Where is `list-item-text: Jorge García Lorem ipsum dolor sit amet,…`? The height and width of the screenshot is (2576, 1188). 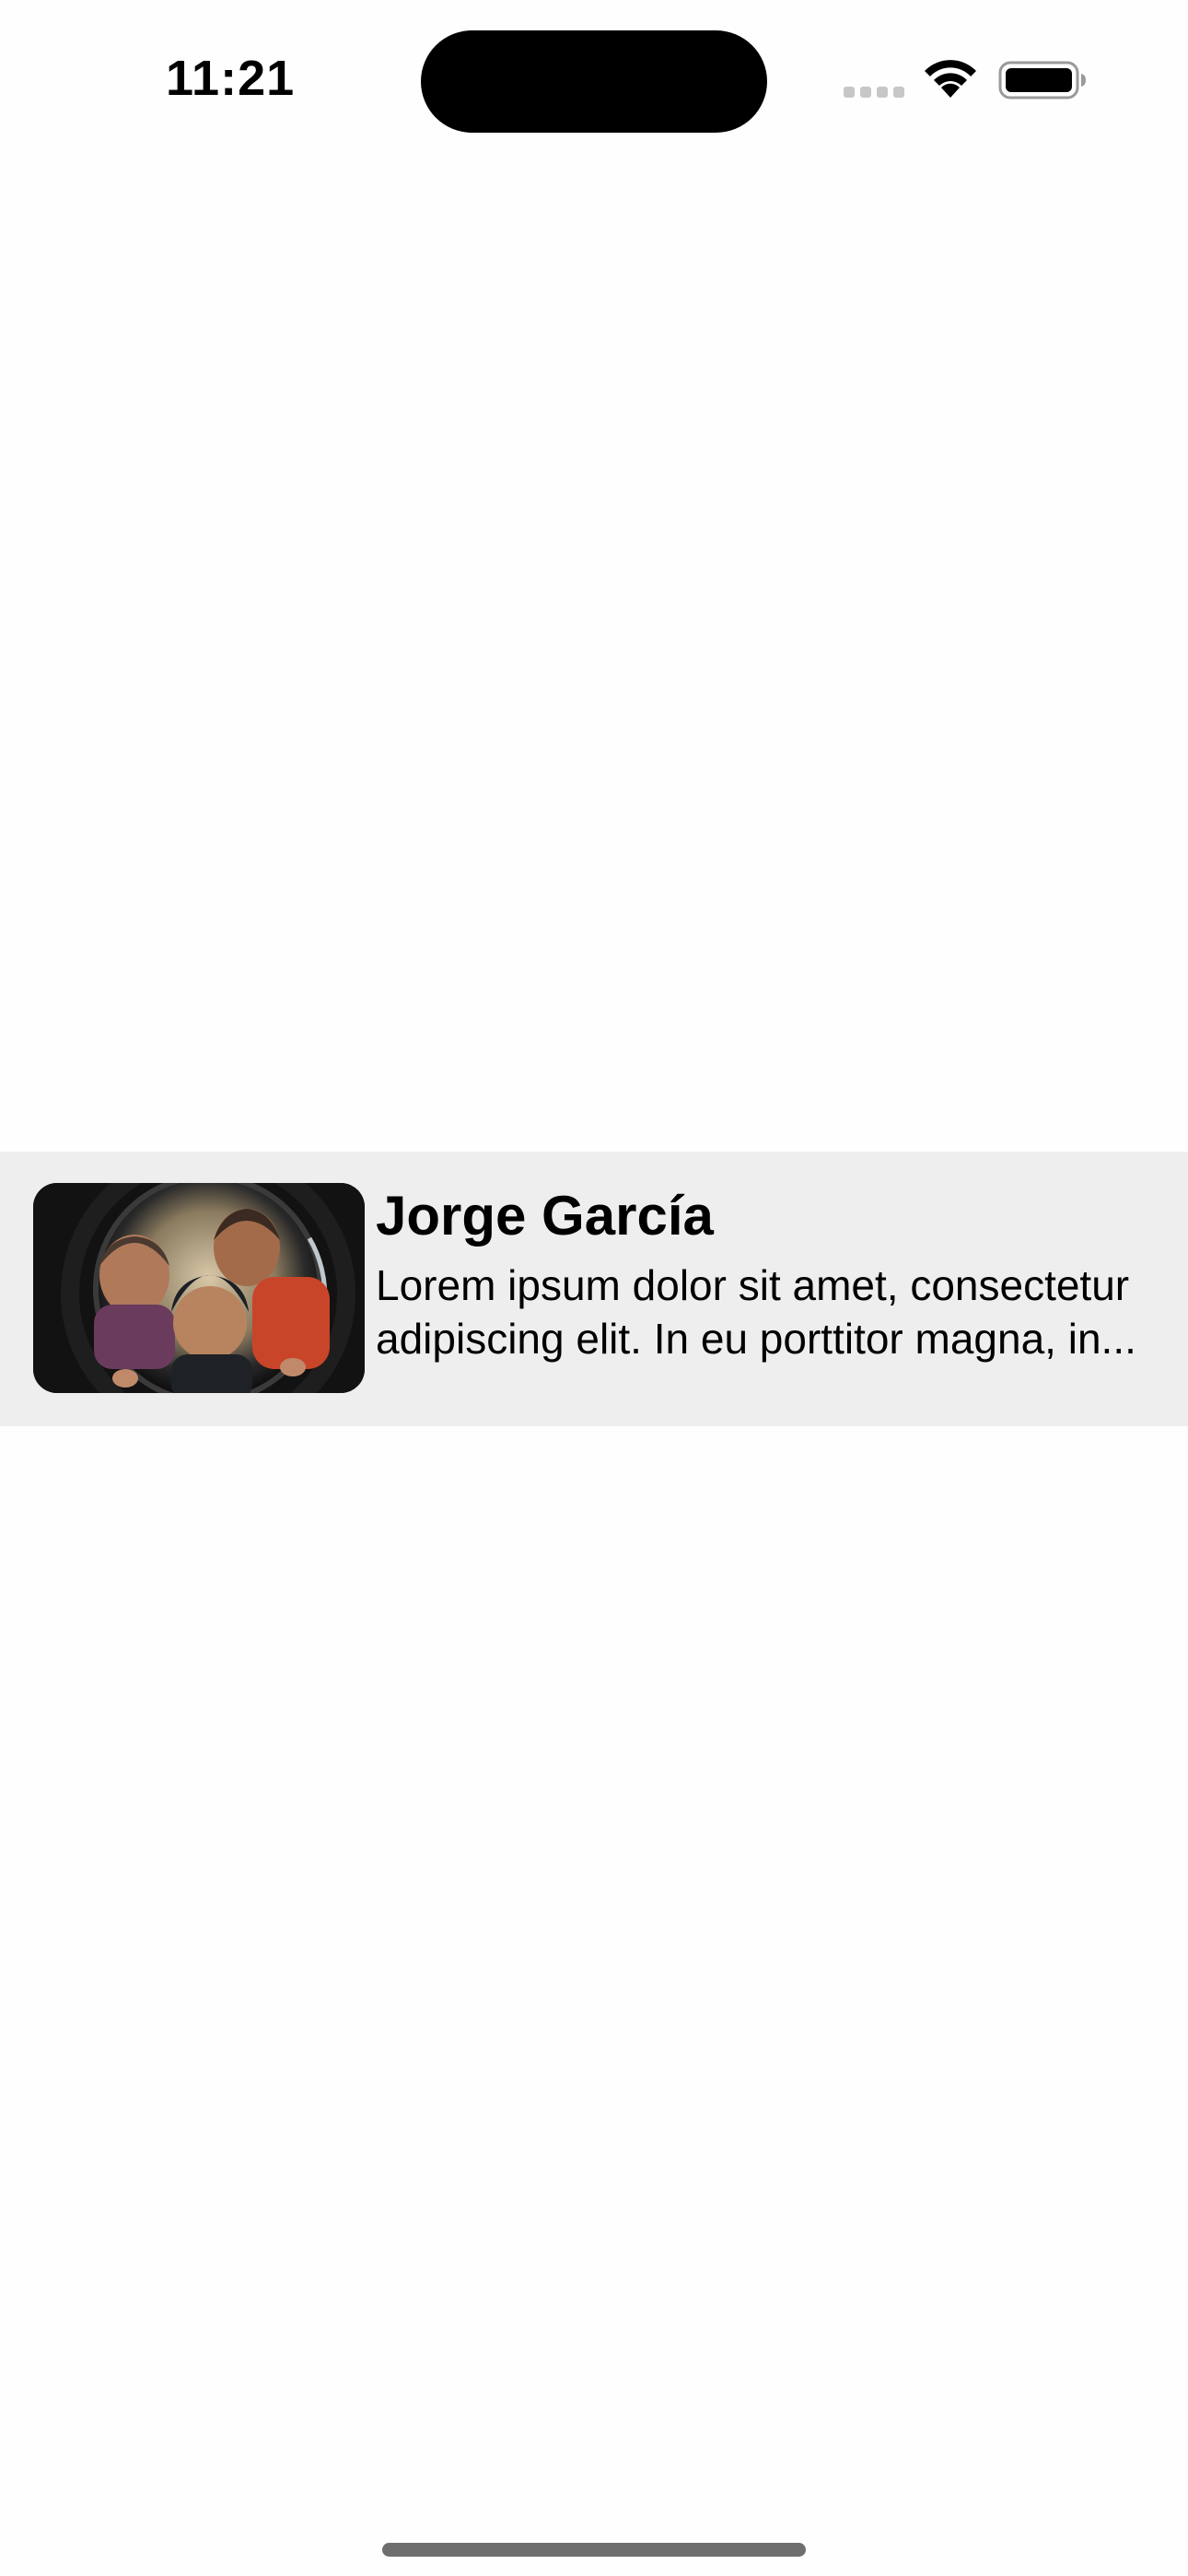 list-item-text: Jorge García Lorem ipsum dolor sit amet,… is located at coordinates (782, 1273).